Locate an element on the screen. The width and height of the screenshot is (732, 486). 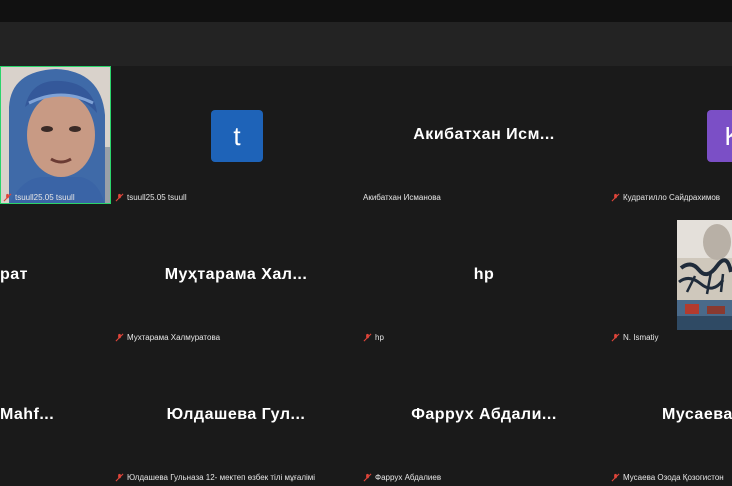
participant-avatar: t is located at coordinates (237, 136).